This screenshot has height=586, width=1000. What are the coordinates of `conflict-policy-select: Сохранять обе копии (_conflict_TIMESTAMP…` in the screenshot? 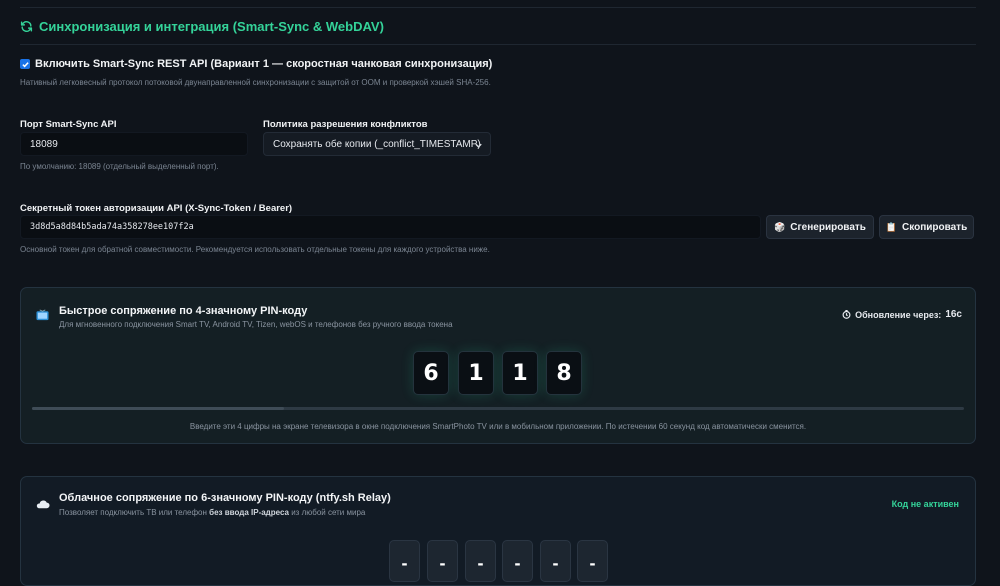 It's located at (377, 144).